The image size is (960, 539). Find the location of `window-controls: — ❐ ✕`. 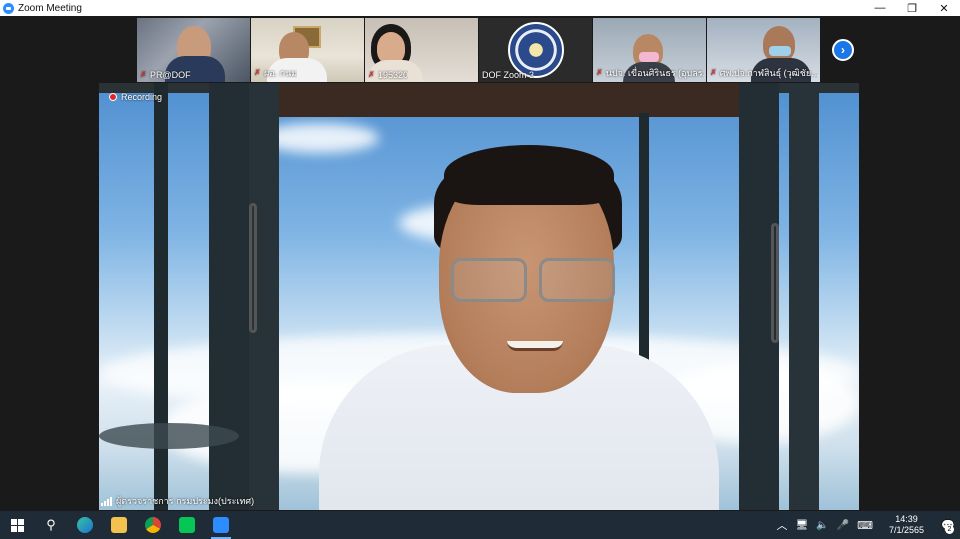

window-controls: — ❐ ✕ is located at coordinates (912, 8).